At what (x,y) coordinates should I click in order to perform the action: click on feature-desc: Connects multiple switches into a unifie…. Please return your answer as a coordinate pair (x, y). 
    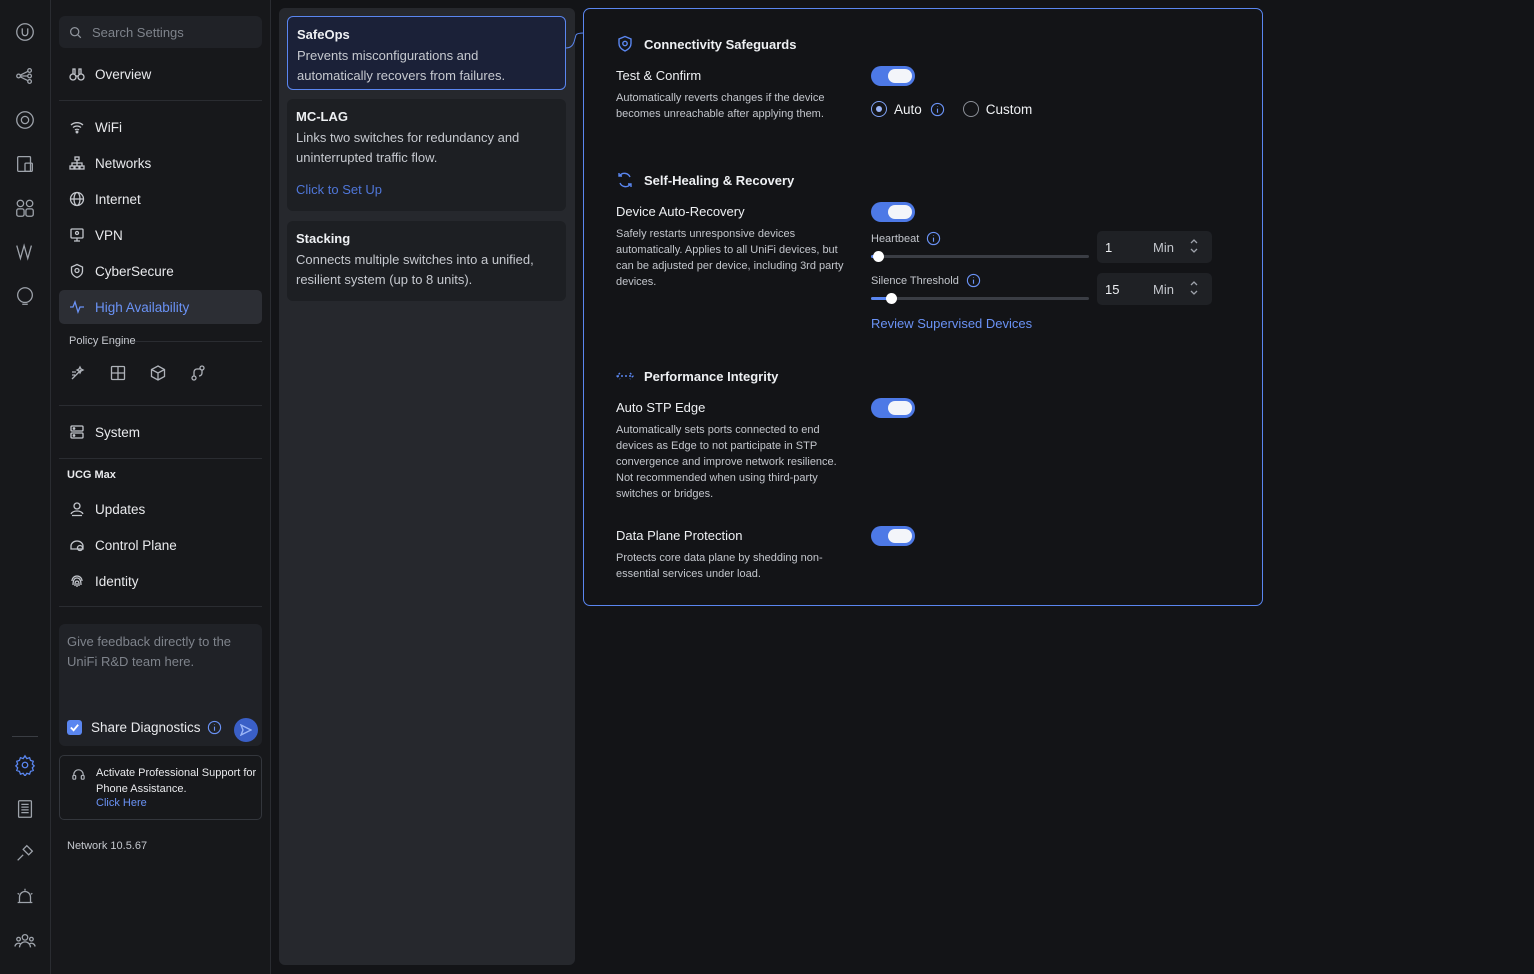
    Looking at the image, I should click on (415, 269).